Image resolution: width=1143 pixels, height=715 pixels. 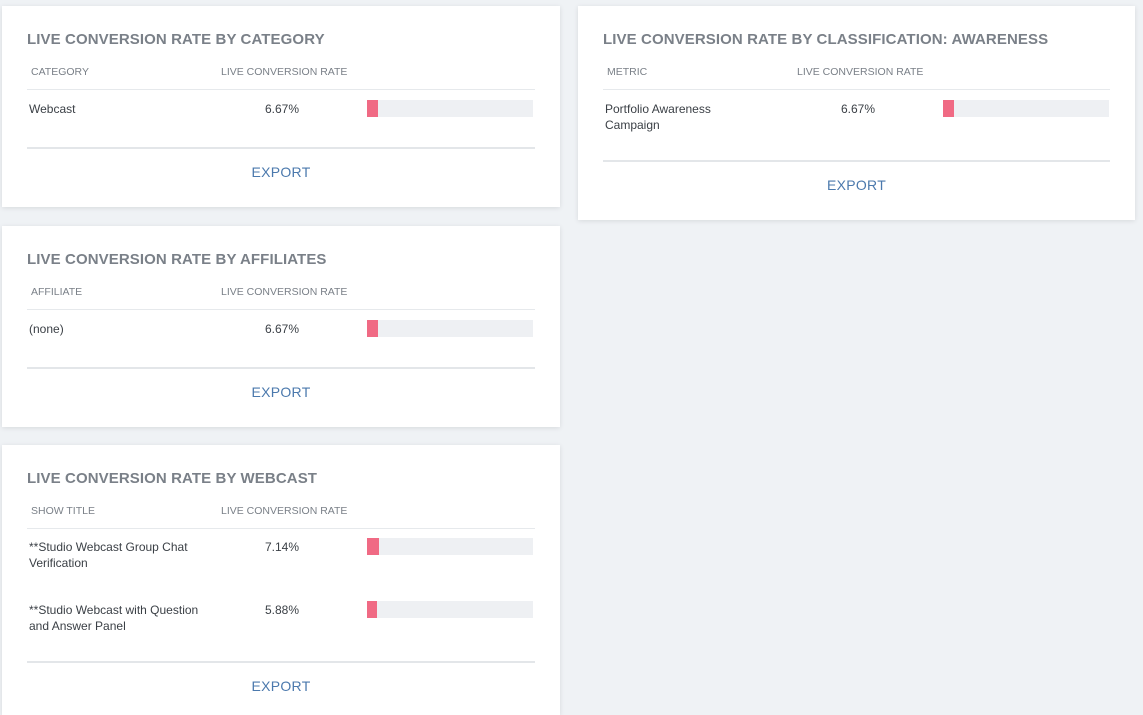 I want to click on card-title: LIVE CONVERSION RATE BY AFFILIATES, so click(x=177, y=259).